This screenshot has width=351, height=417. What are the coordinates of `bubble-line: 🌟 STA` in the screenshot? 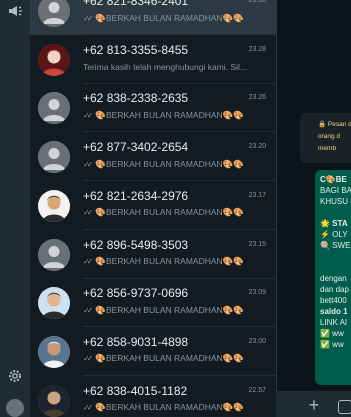 It's located at (334, 223).